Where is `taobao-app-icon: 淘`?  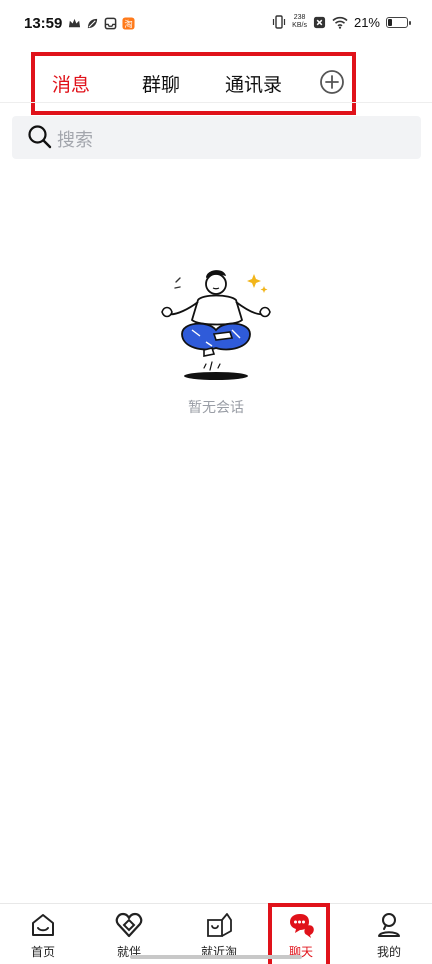
taobao-app-icon: 淘 is located at coordinates (128, 23).